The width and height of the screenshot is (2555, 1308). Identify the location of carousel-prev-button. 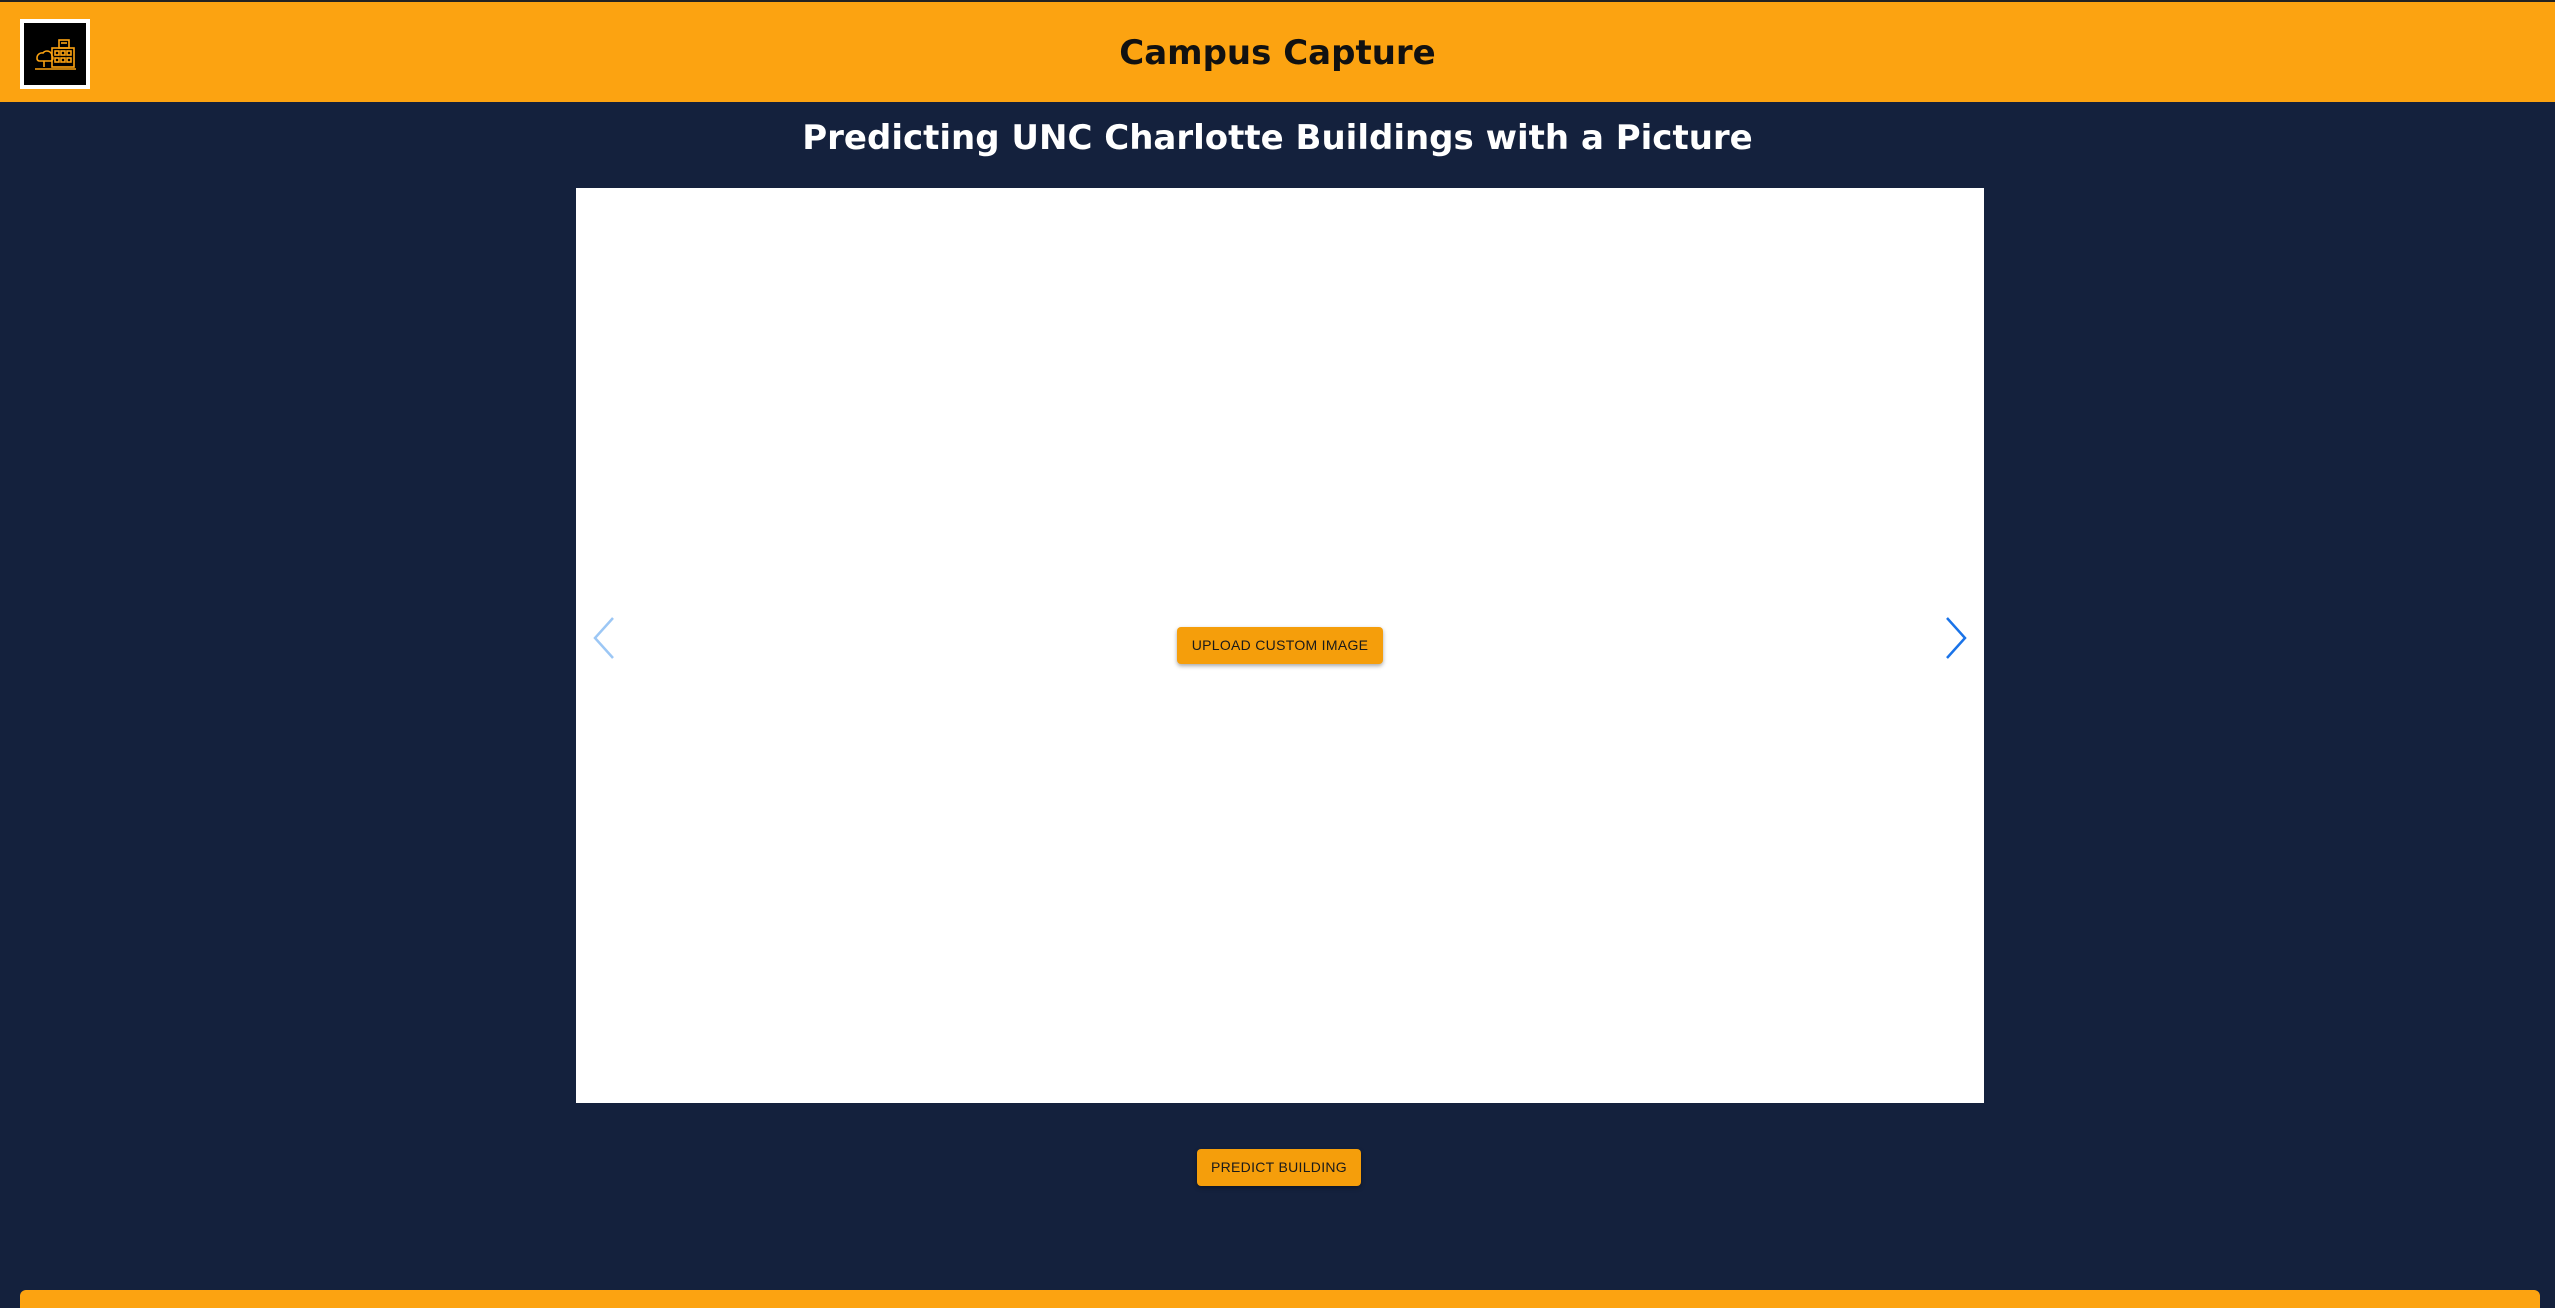
(604, 638).